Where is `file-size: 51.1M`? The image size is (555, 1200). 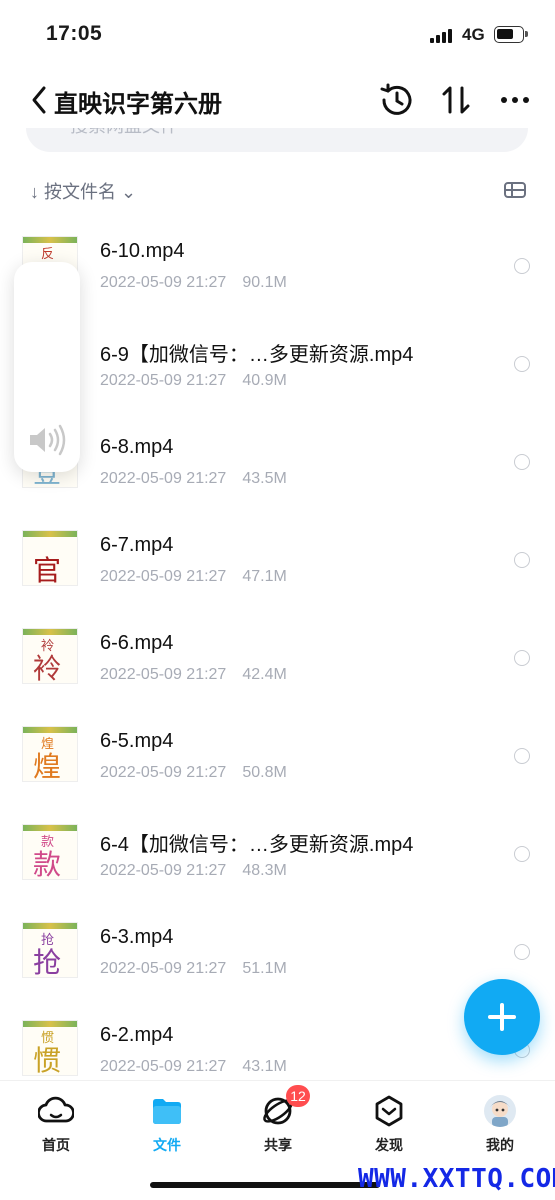
file-size: 51.1M is located at coordinates (264, 968).